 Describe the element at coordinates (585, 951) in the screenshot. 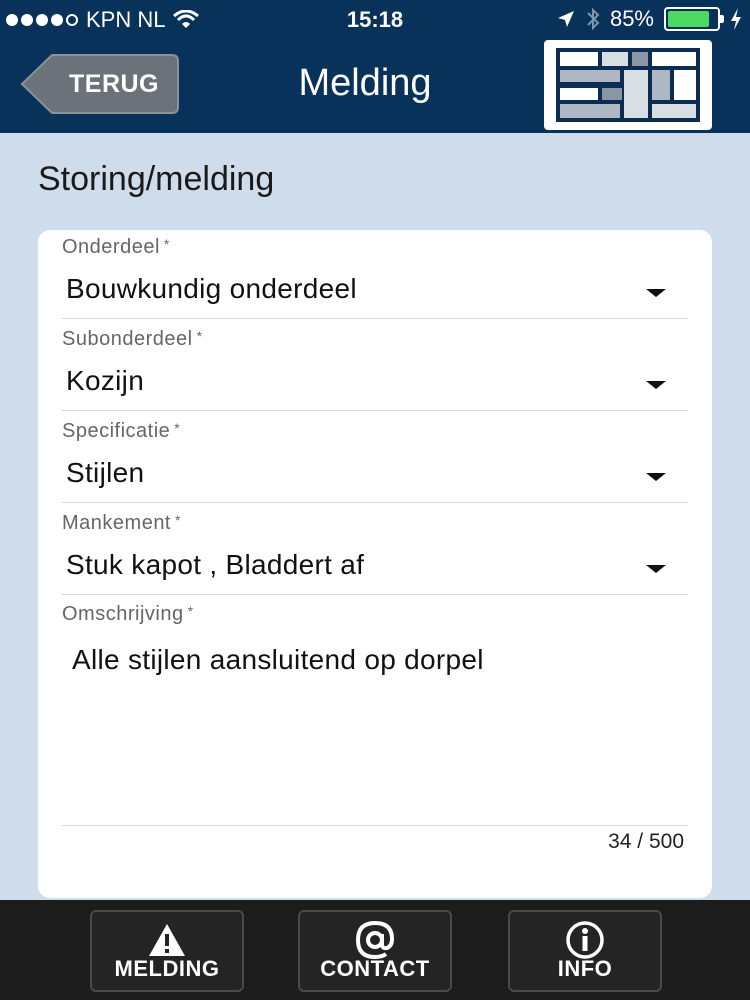

I see `tab-info: INFO` at that location.